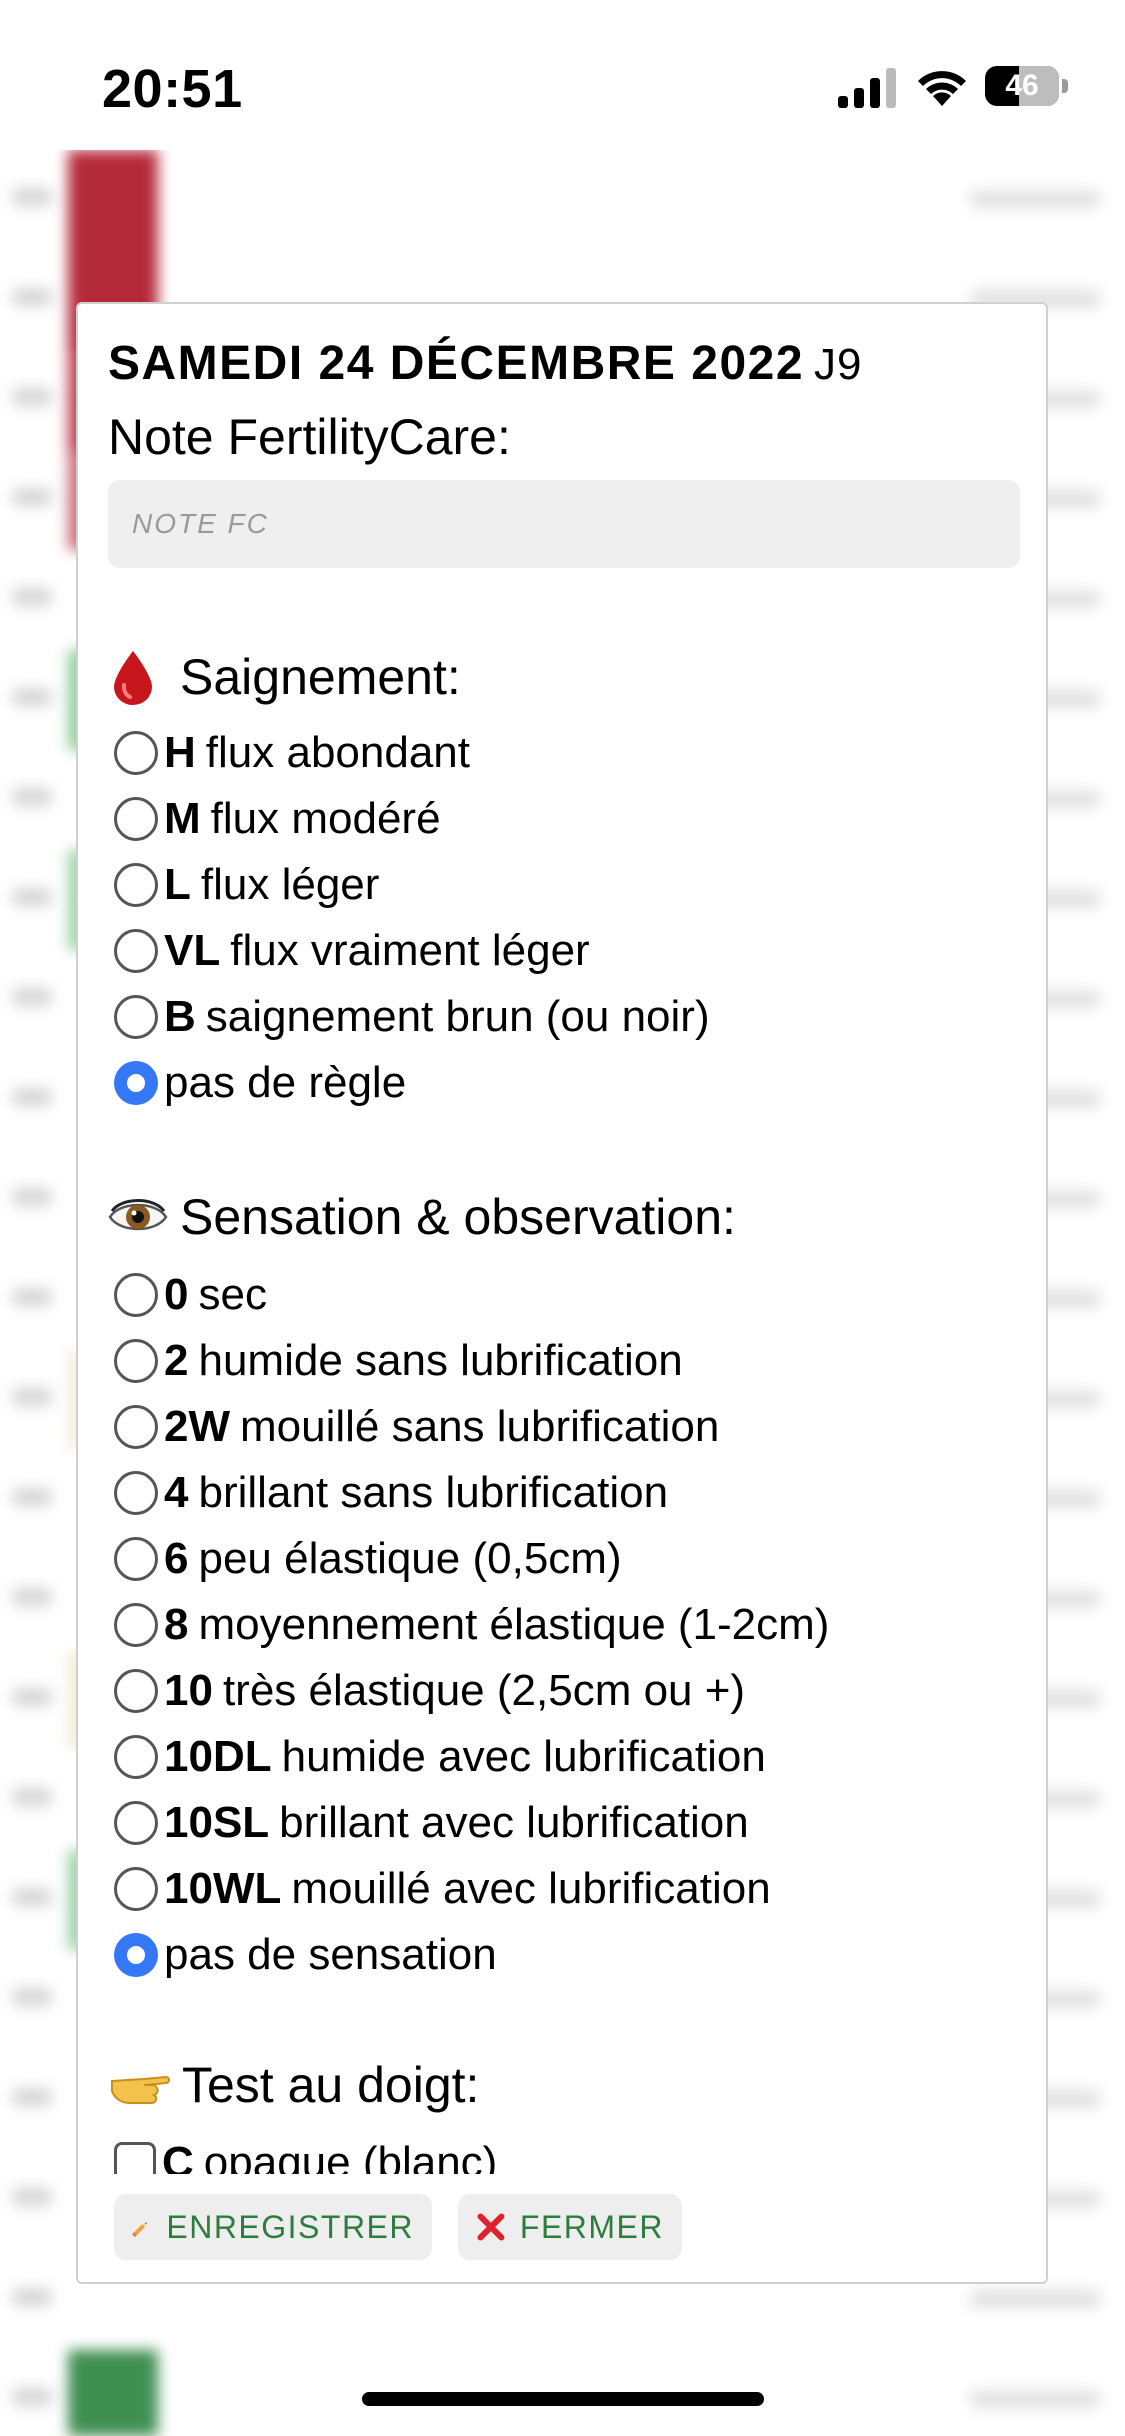 This screenshot has width=1125, height=2436. I want to click on save-button: ENREGISTRER, so click(273, 2227).